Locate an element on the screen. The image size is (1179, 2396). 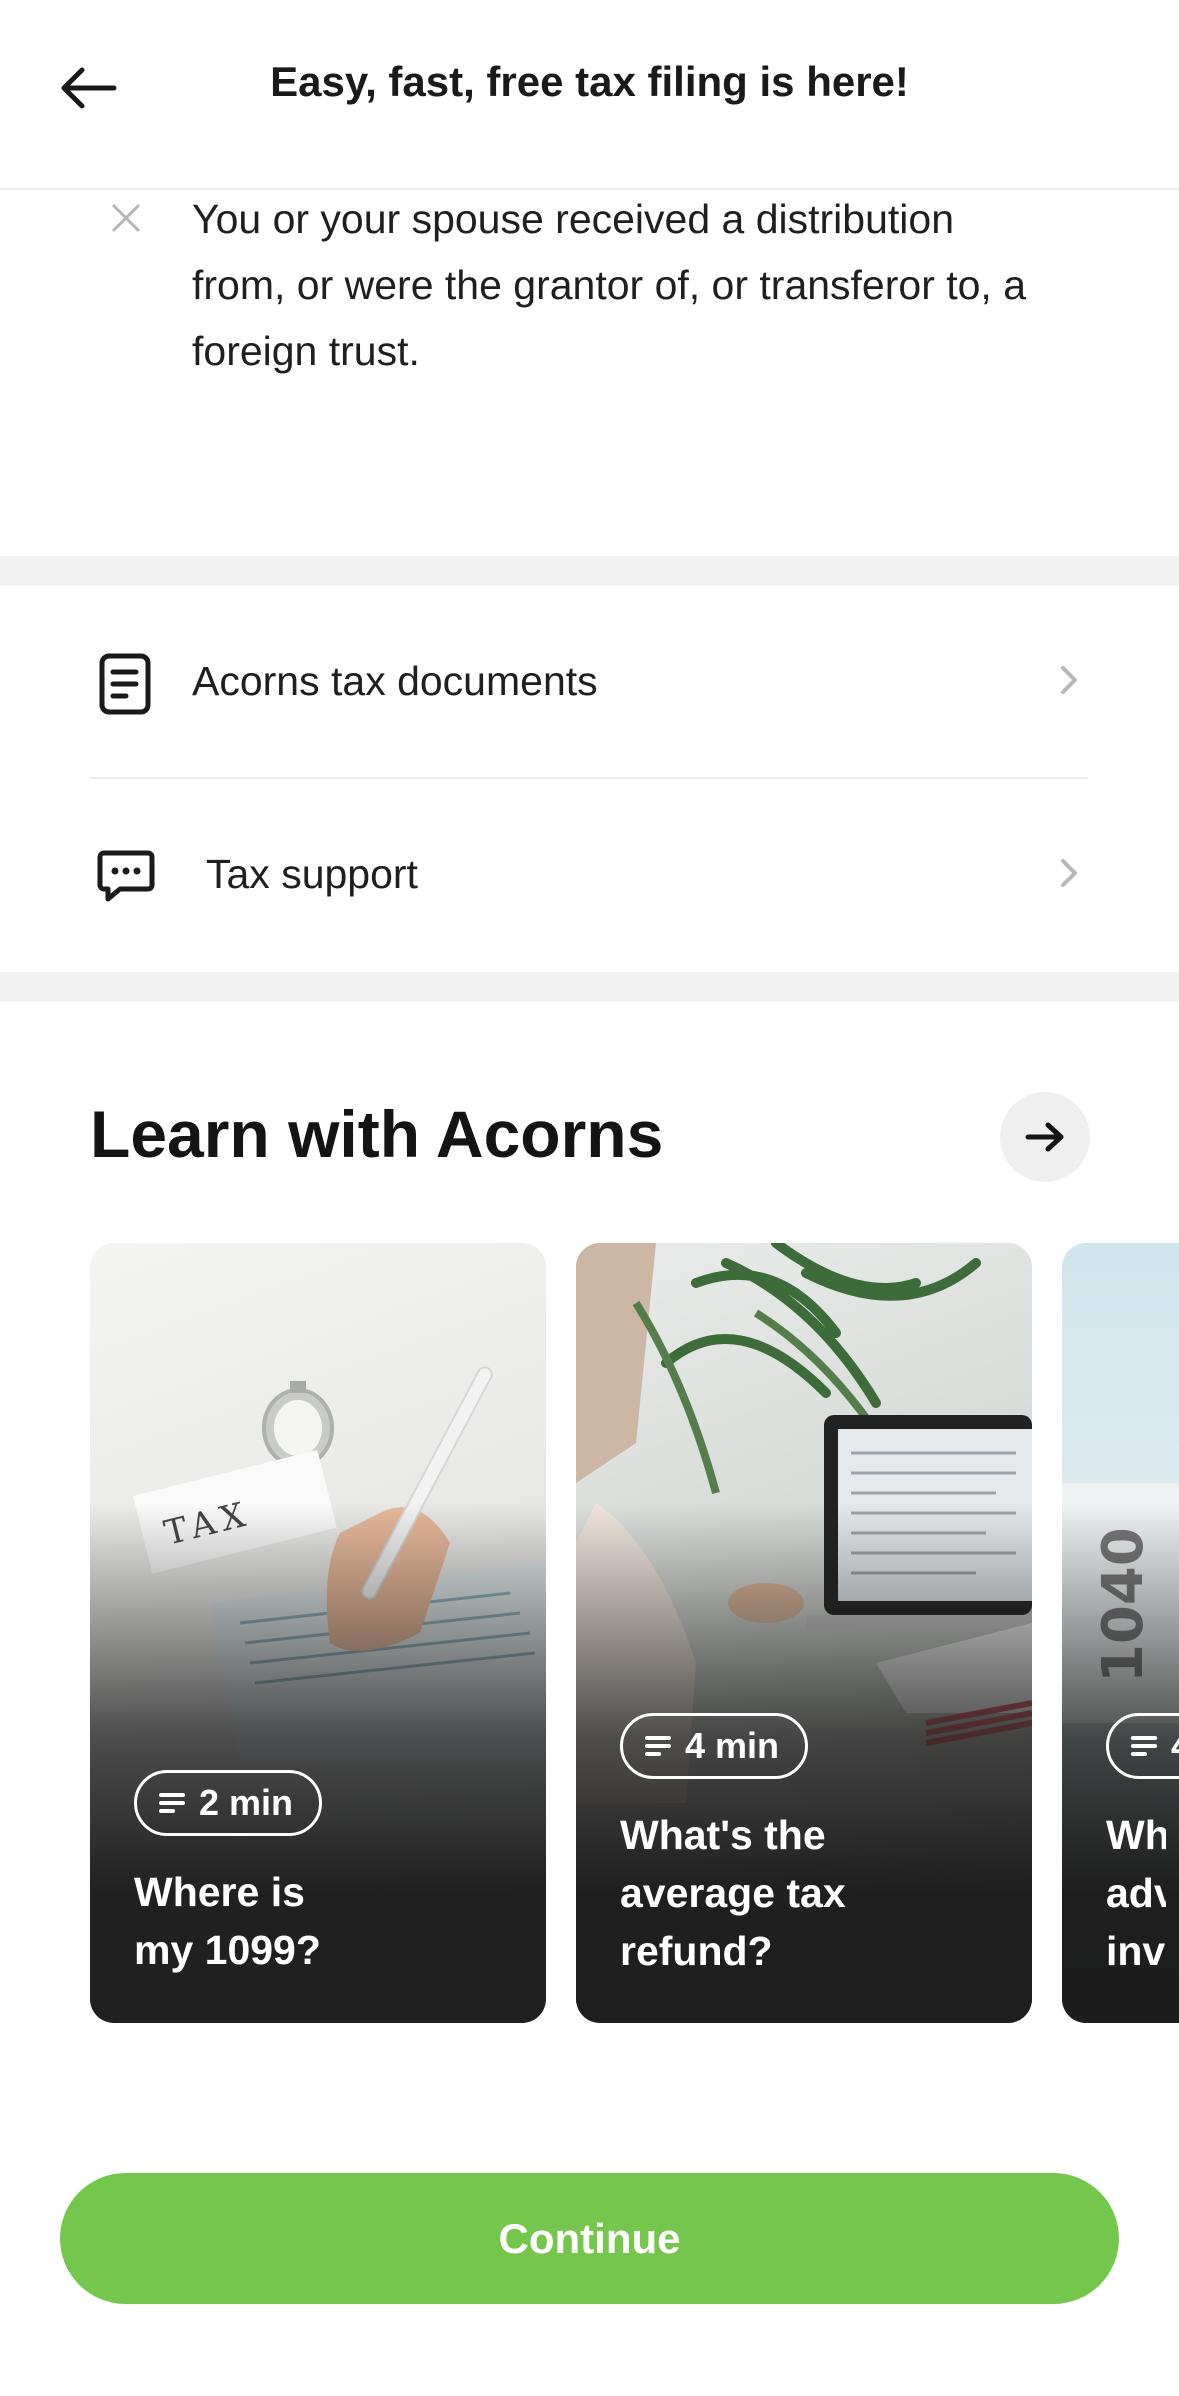
link-row-tax-support: Tax support is located at coordinates (589, 874).